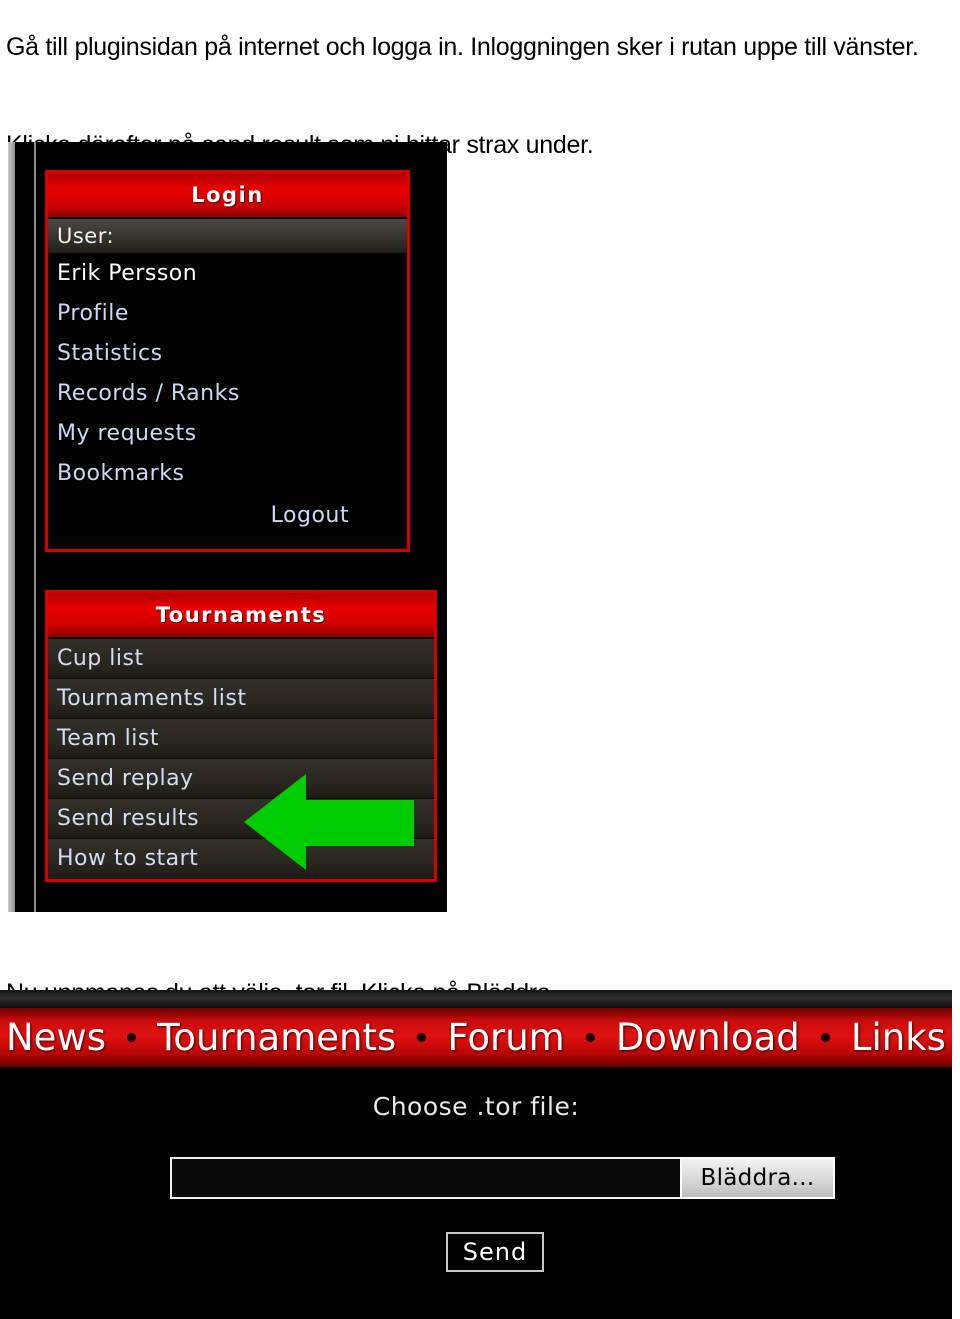  I want to click on nav-item-tournaments: Tournaments, so click(276, 1037).